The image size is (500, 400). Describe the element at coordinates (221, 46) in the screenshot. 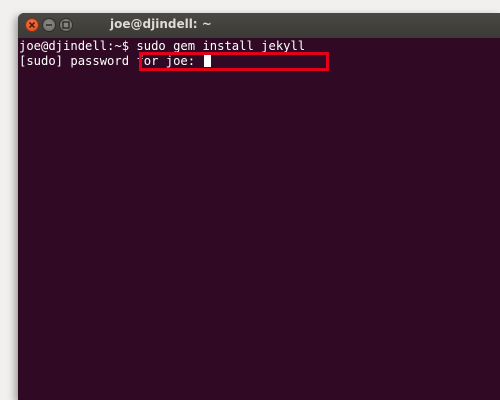

I see `command-text: sudo gem install jekyll` at that location.